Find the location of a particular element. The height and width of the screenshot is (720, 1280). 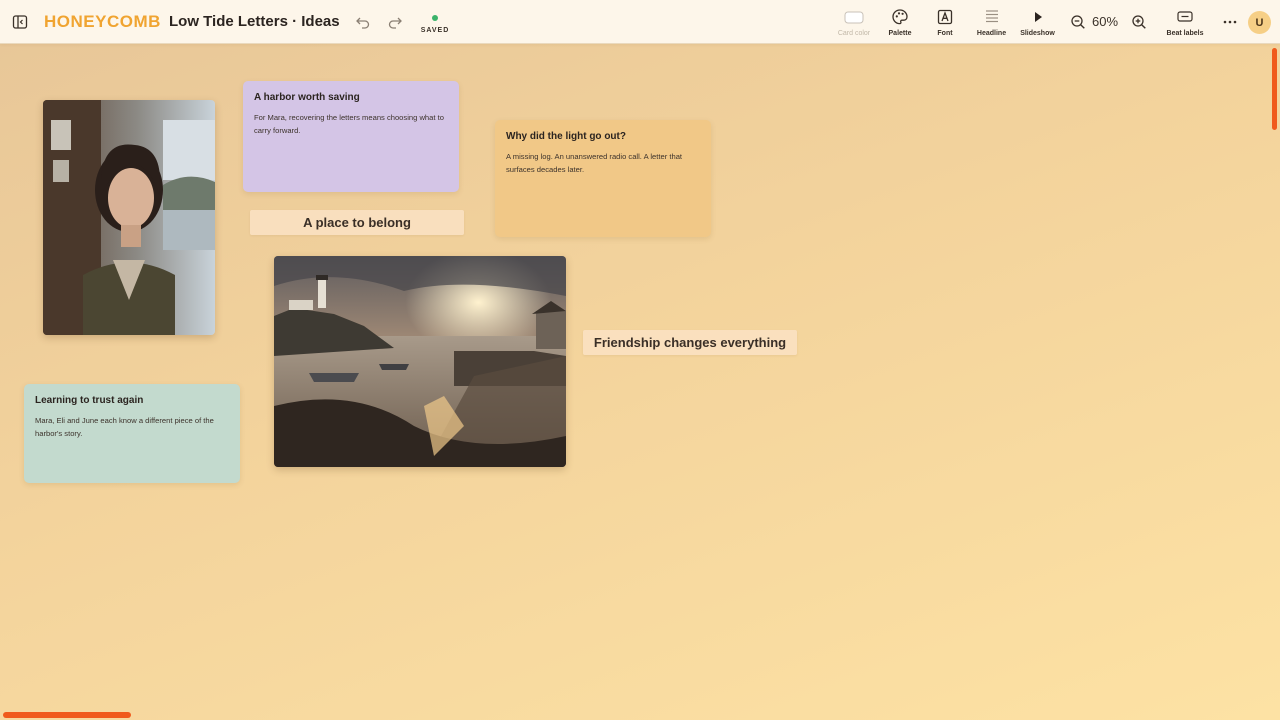

harbor-lighthouse-image is located at coordinates (420, 361).